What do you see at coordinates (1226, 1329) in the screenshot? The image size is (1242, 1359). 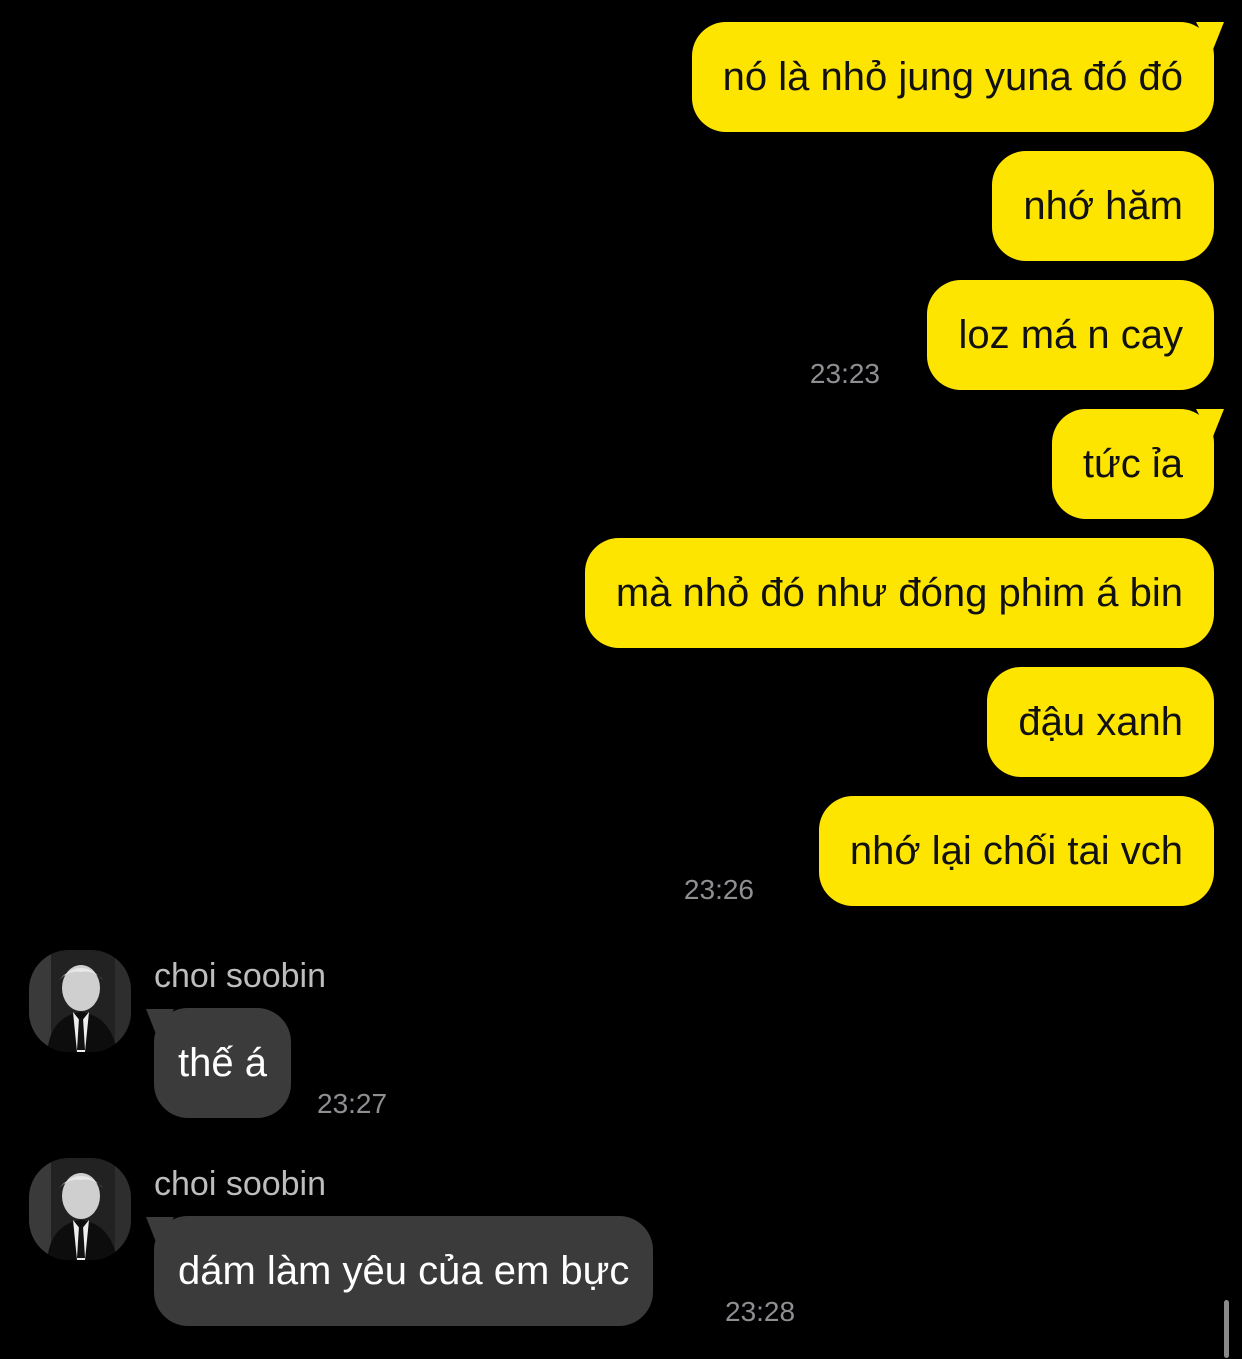 I see `scrollbar` at bounding box center [1226, 1329].